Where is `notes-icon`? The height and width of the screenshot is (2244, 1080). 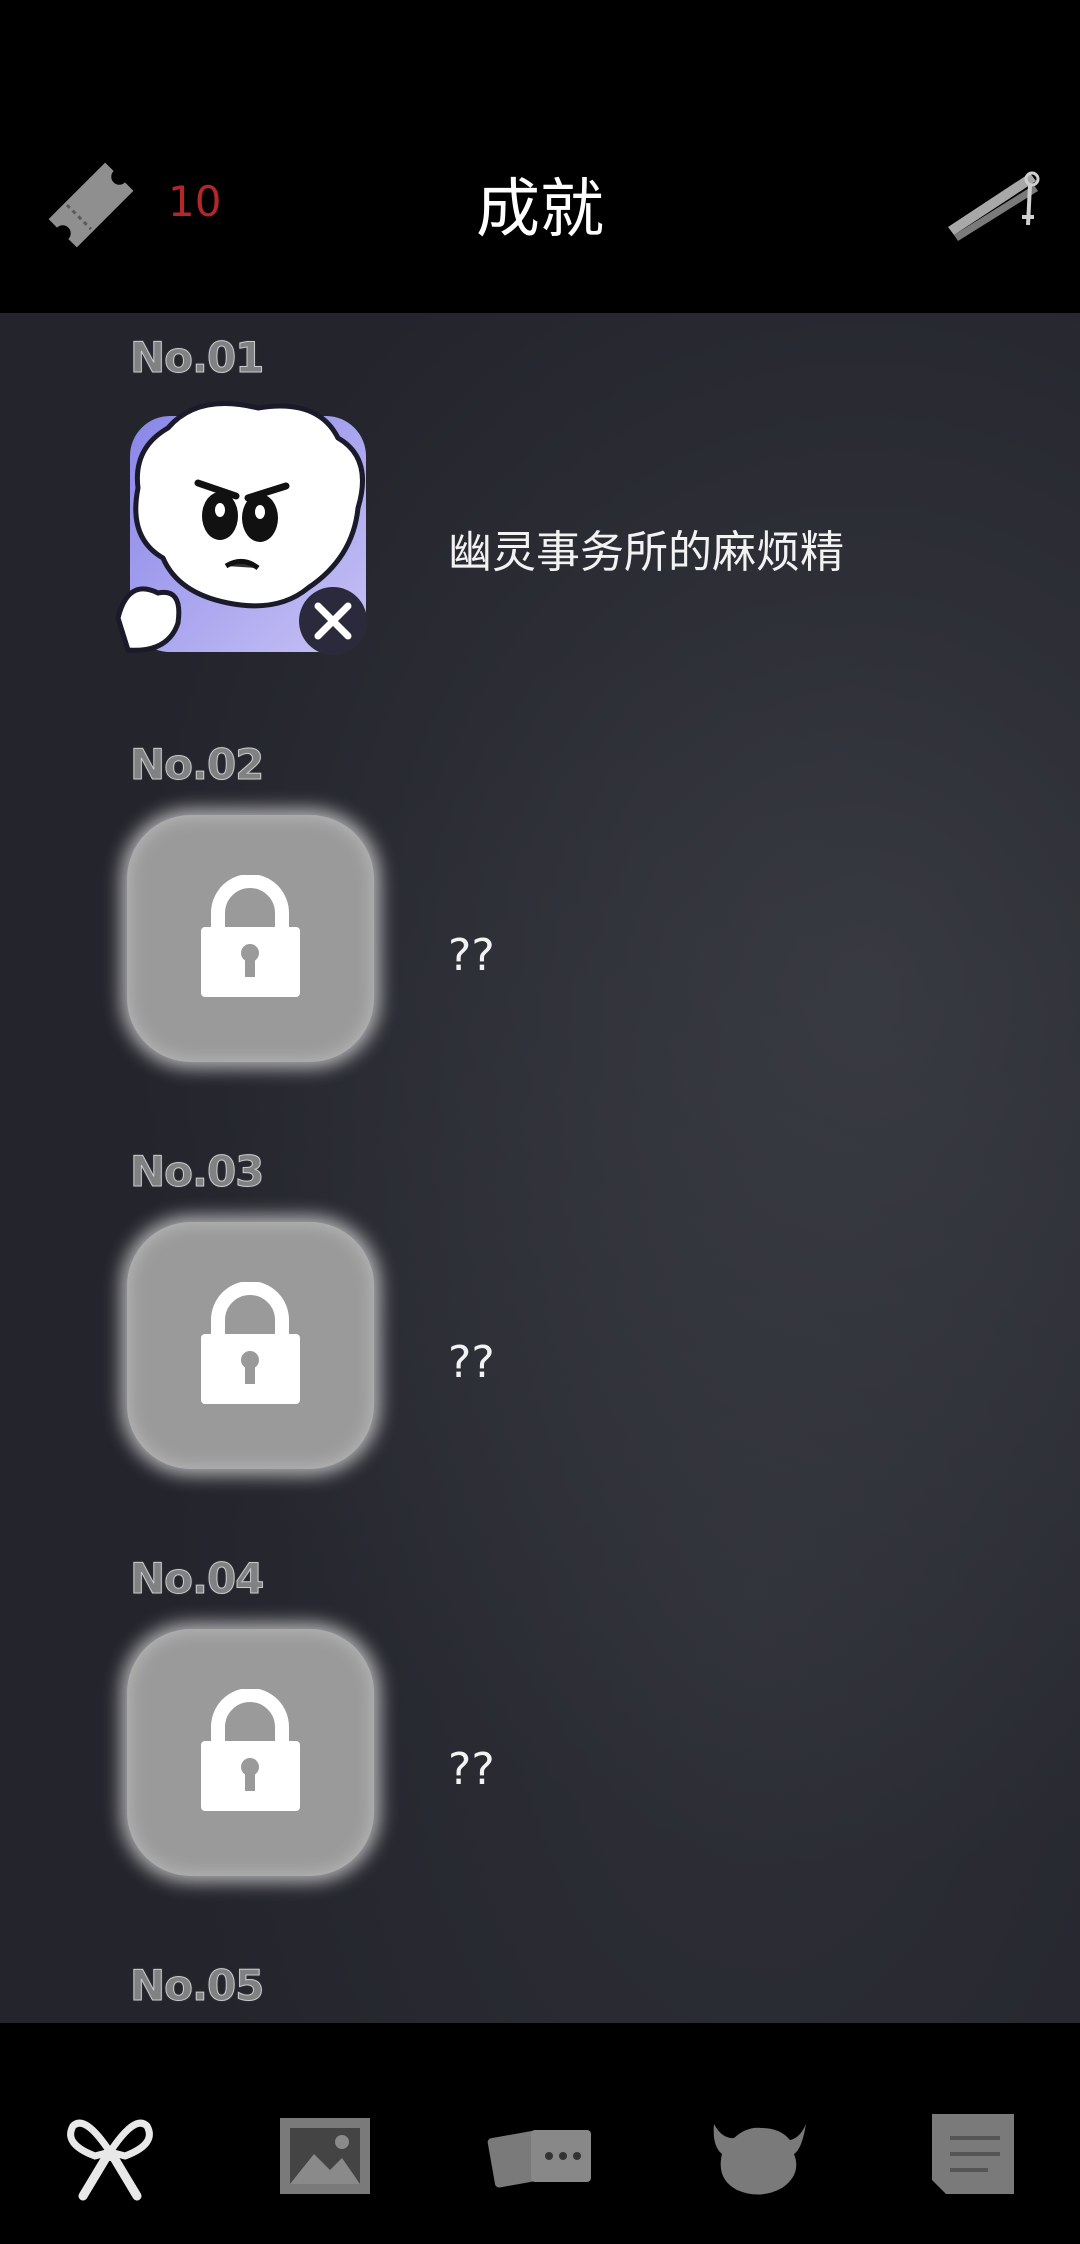
notes-icon is located at coordinates (973, 2154).